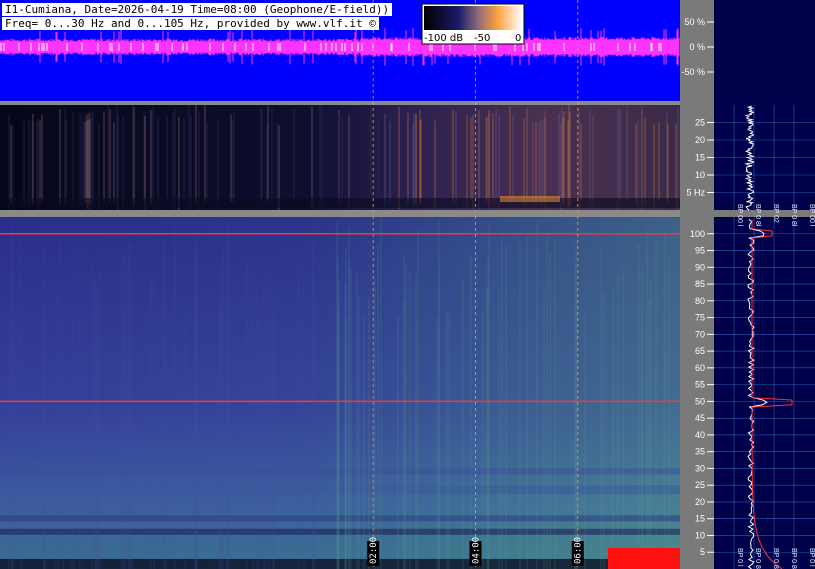 This screenshot has height=569, width=815. What do you see at coordinates (700, 284) in the screenshot?
I see `axis-label: 85` at bounding box center [700, 284].